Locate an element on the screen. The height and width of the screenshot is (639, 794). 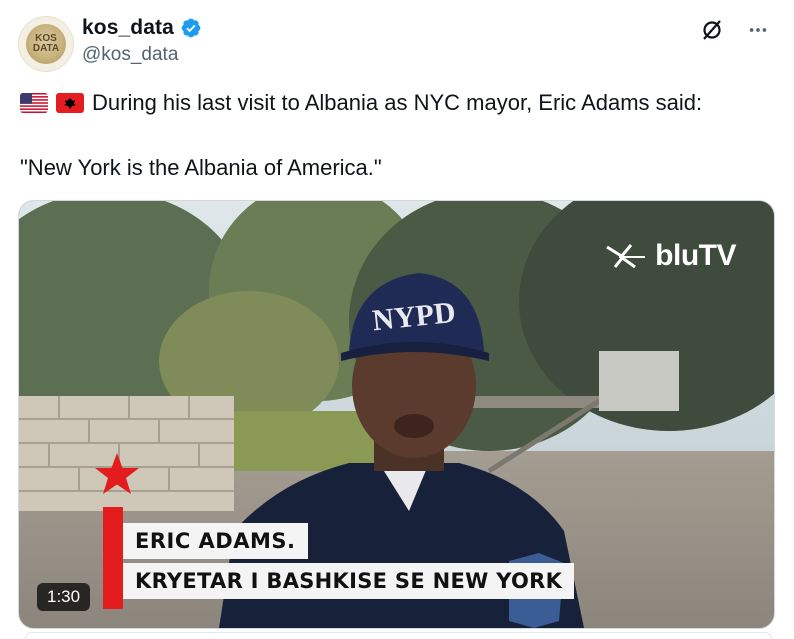
avatar: KOS DATA is located at coordinates (46, 44).